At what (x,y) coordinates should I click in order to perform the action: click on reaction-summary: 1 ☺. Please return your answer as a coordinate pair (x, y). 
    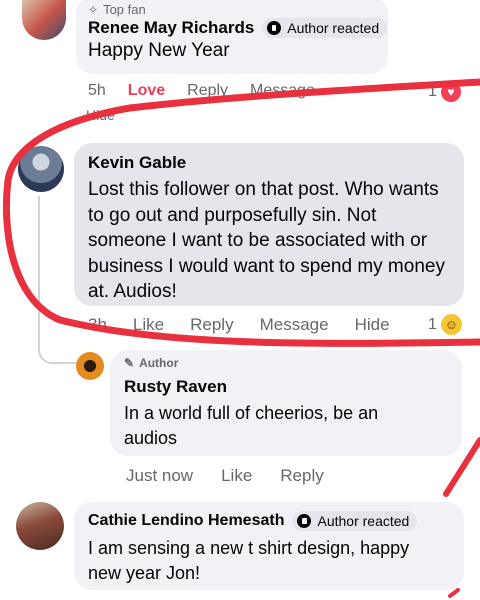
    Looking at the image, I should click on (445, 324).